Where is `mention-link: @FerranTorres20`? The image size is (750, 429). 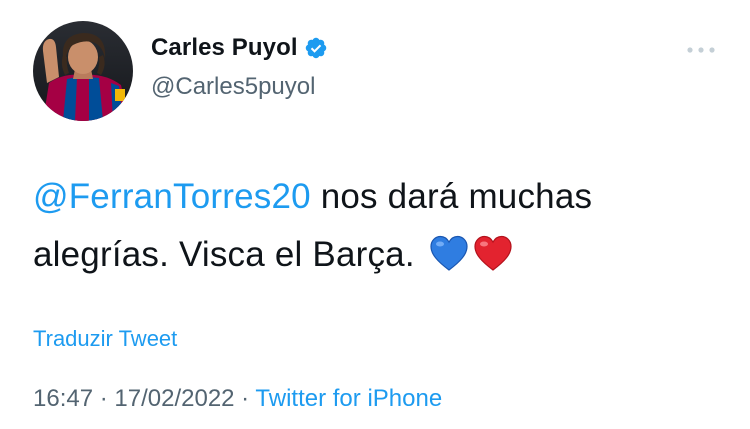
mention-link: @FerranTorres20 is located at coordinates (172, 196).